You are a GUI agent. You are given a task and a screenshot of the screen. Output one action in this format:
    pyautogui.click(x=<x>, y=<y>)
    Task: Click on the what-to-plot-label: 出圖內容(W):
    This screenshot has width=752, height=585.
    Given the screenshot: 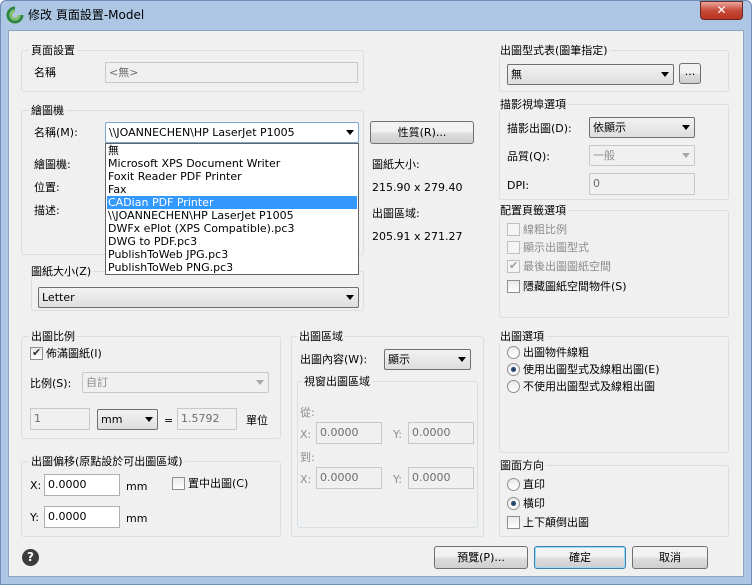 What is the action you would take?
    pyautogui.click(x=334, y=359)
    